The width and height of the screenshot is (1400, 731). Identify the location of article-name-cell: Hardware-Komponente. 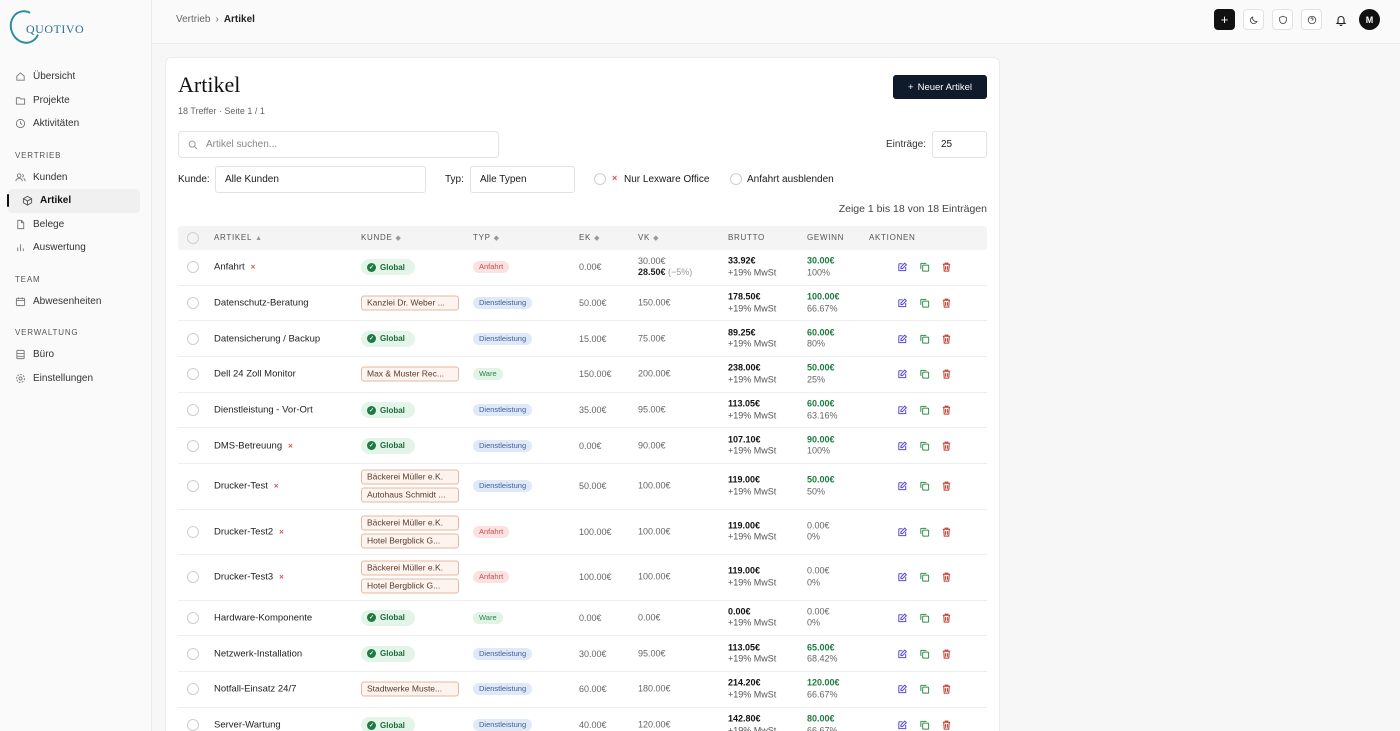
(263, 617).